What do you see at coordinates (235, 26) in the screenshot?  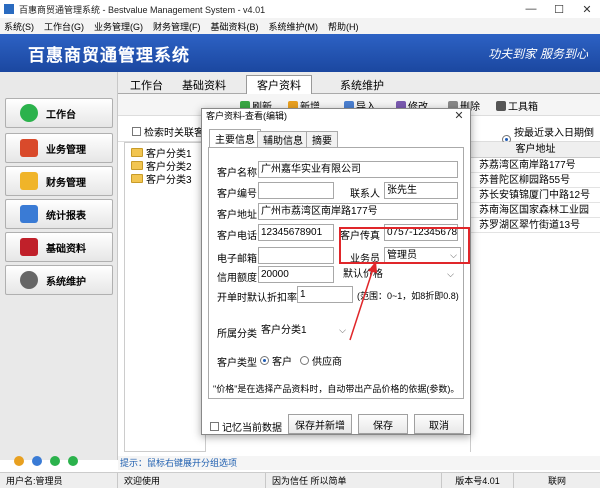 I see `menu-basic-data: 基础资料(B)` at bounding box center [235, 26].